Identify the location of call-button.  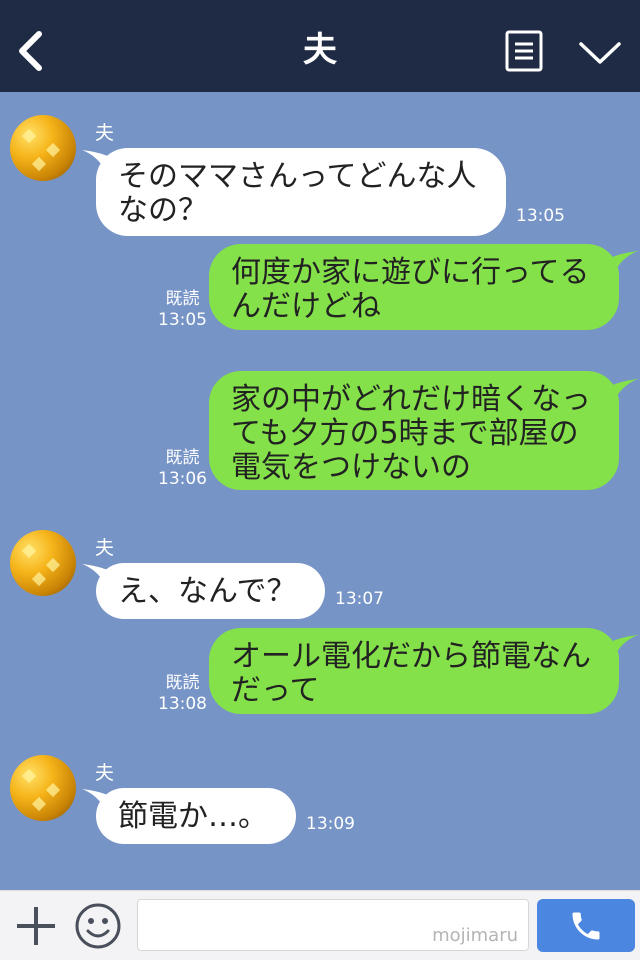
(586, 925).